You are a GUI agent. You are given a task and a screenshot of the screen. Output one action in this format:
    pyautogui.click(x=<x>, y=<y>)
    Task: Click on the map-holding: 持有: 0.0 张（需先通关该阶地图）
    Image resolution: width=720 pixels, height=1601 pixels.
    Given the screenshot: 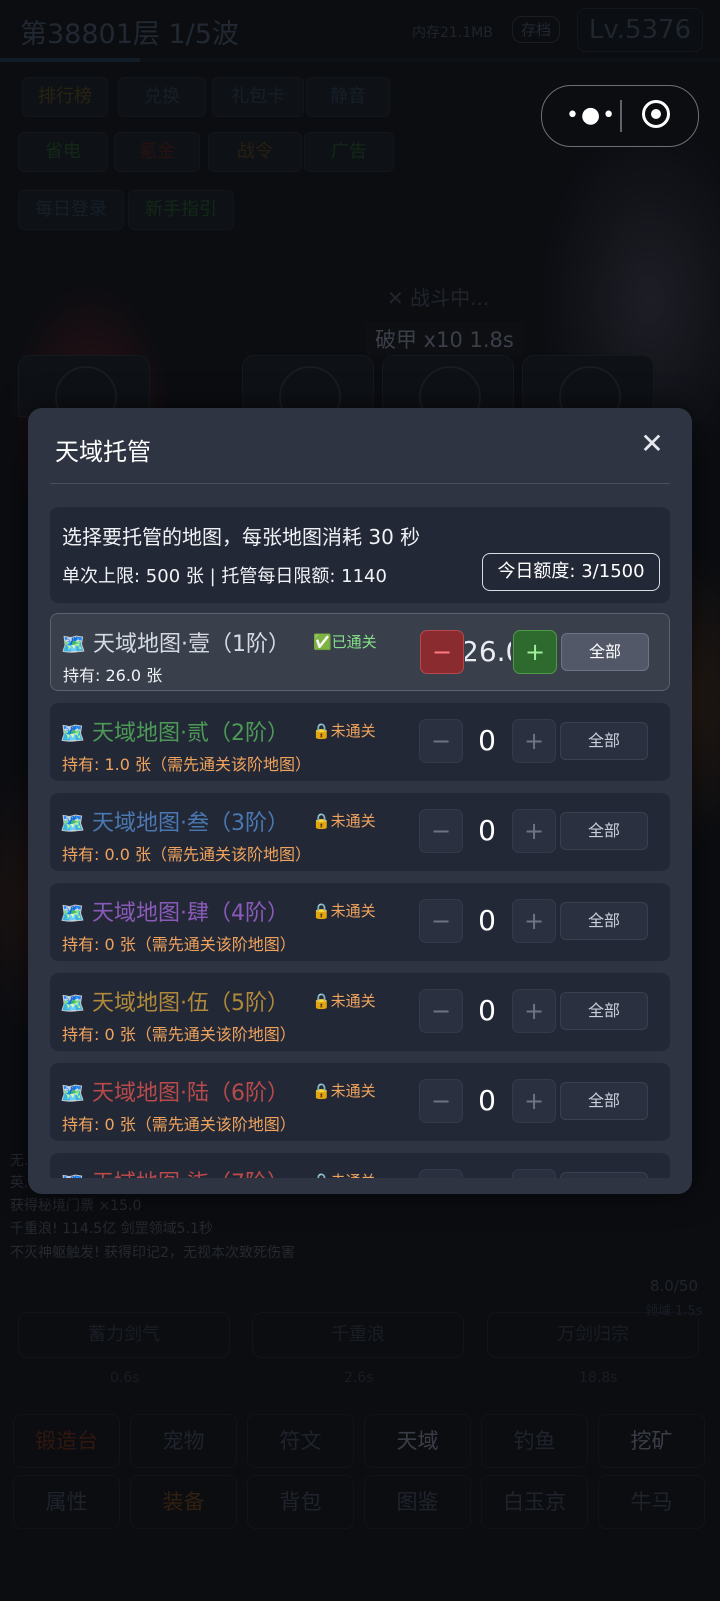 What is the action you would take?
    pyautogui.click(x=187, y=854)
    